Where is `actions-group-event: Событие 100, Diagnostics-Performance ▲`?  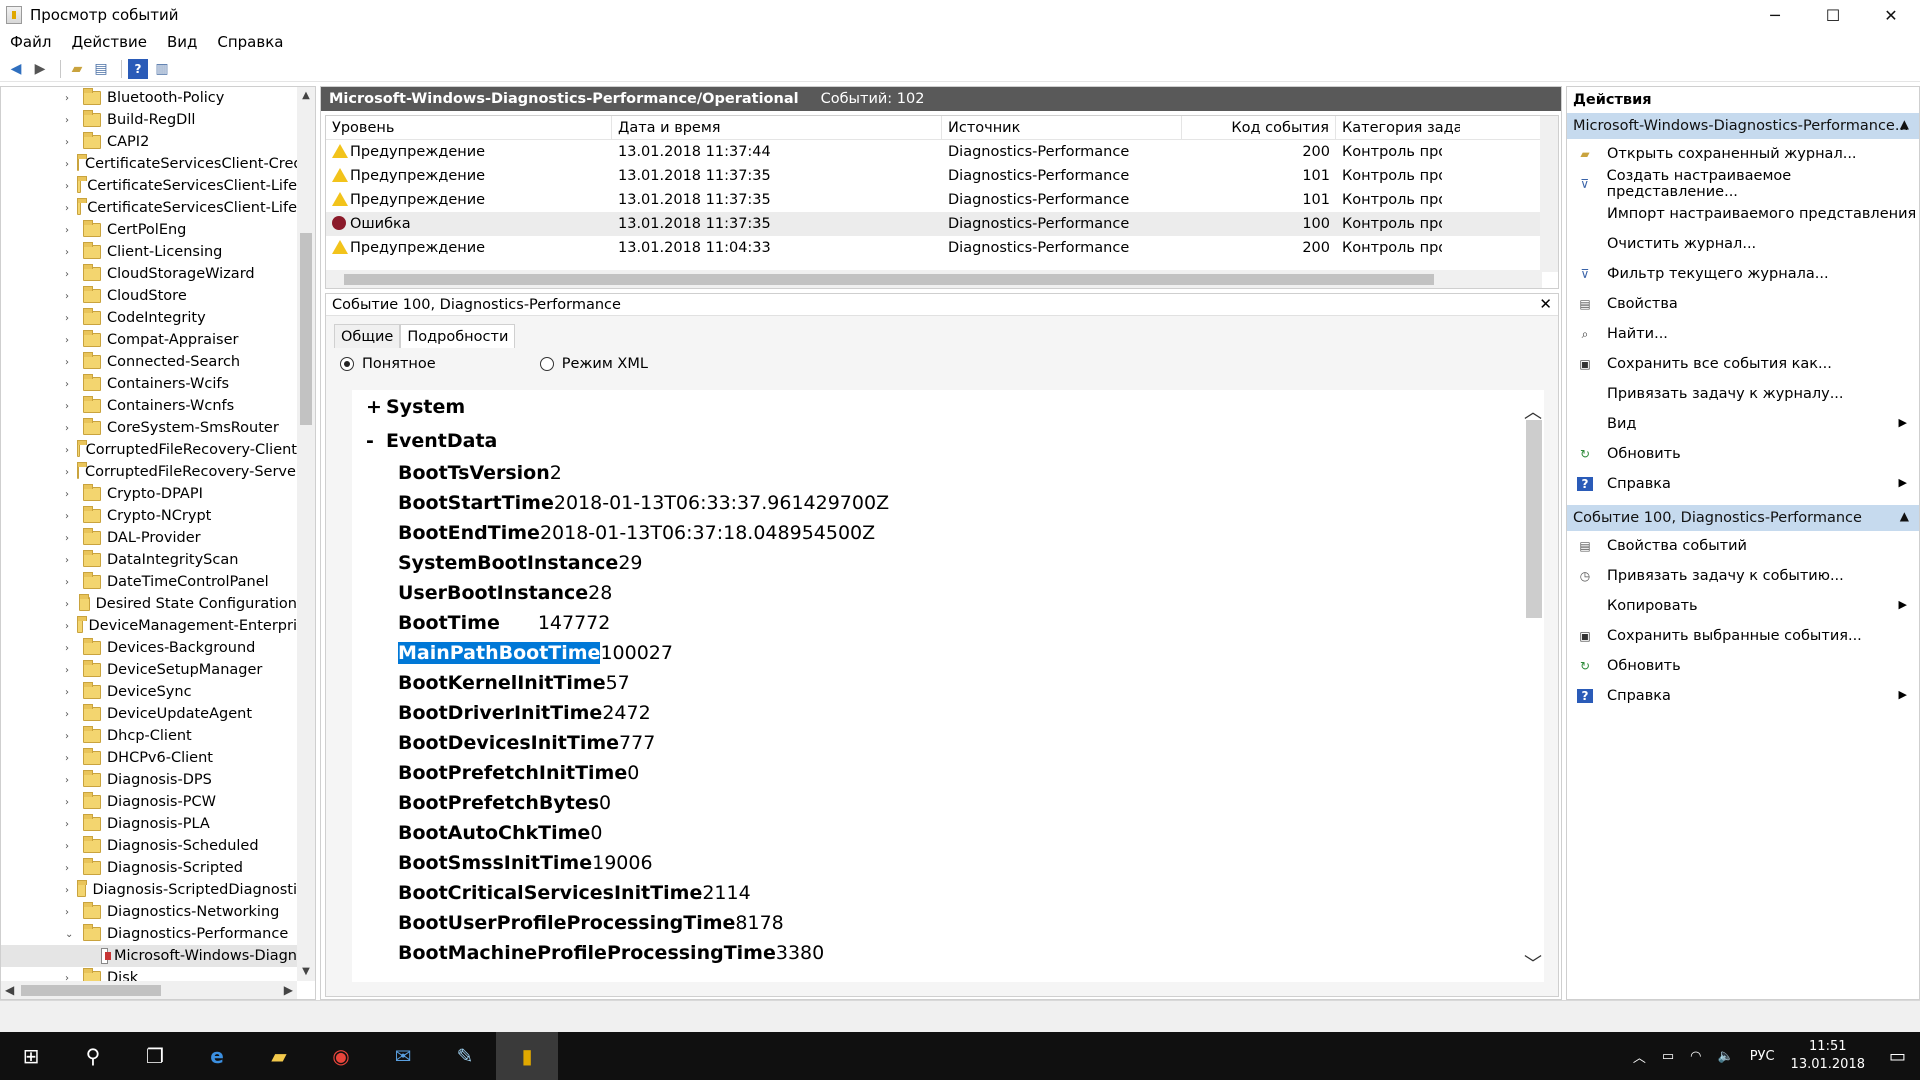 actions-group-event: Событие 100, Diagnostics-Performance ▲ is located at coordinates (1743, 518).